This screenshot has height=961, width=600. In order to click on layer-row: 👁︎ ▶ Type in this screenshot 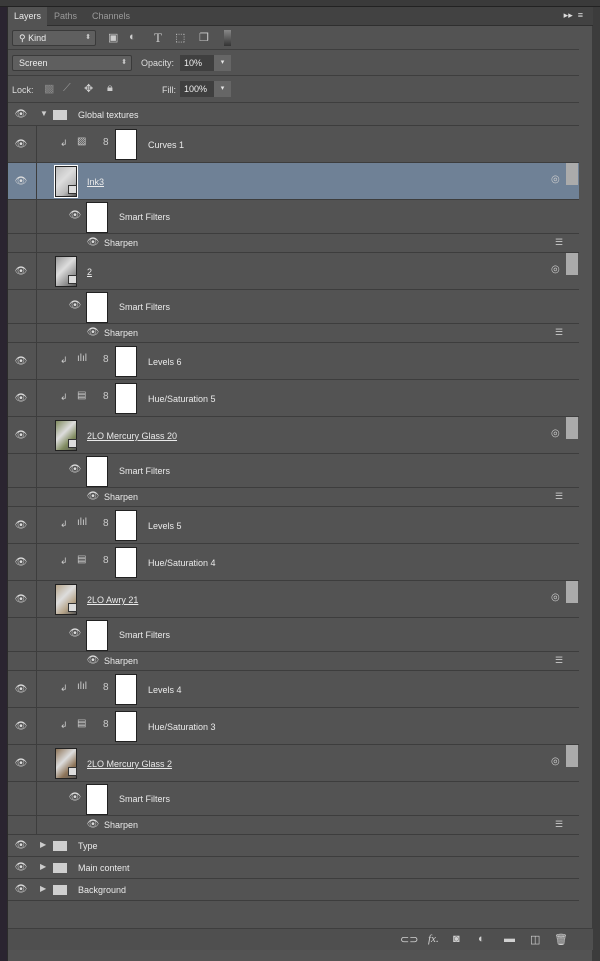, I will do `click(293, 846)`.